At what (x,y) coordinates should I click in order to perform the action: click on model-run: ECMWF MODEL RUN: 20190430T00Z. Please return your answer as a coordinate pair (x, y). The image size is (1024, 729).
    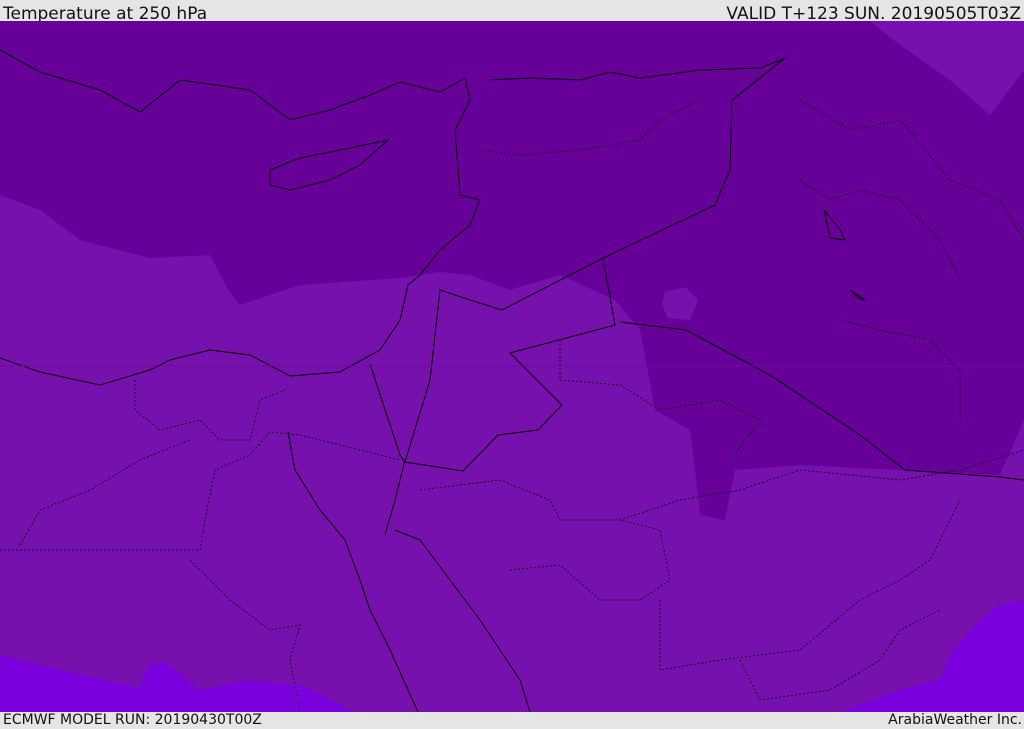
    Looking at the image, I should click on (132, 720).